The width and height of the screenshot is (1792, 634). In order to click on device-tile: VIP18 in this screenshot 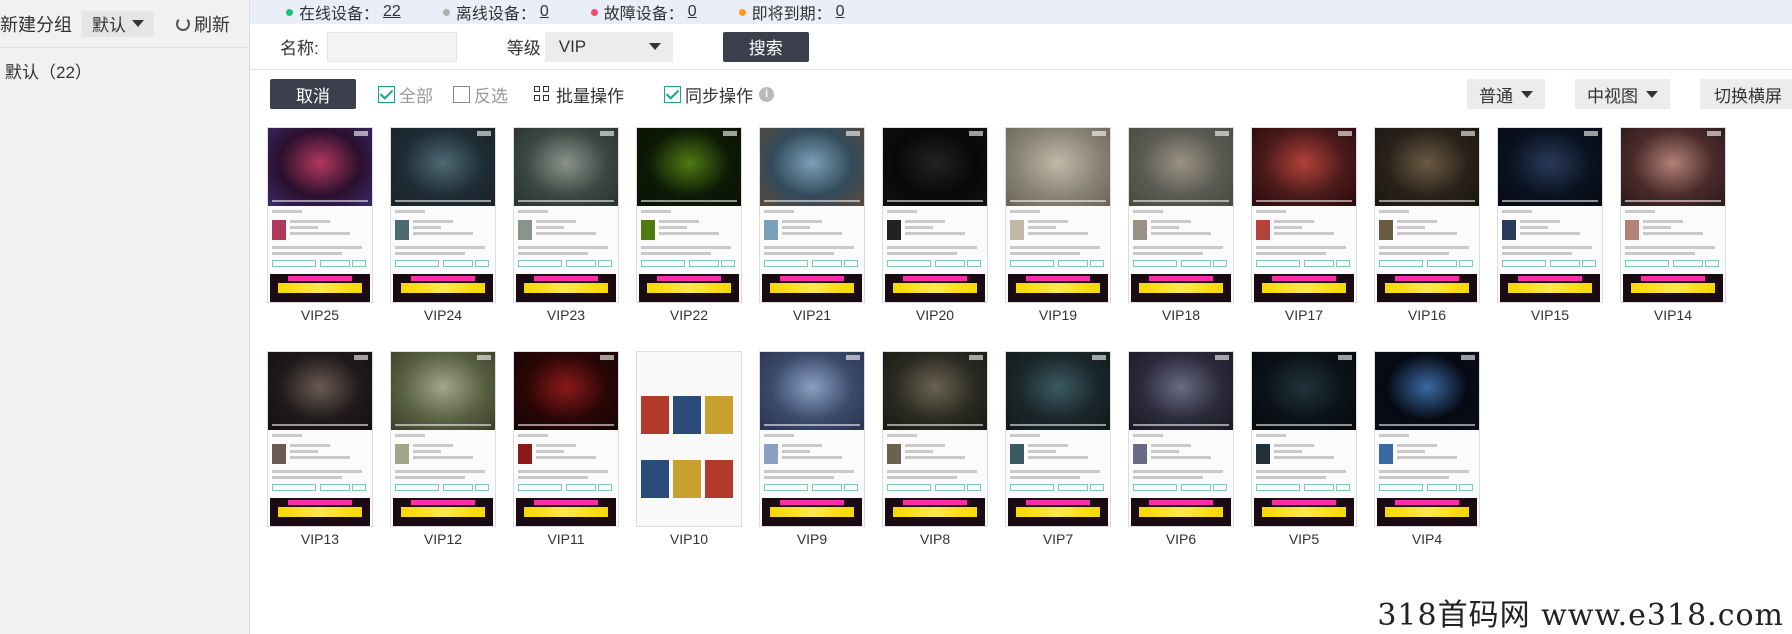, I will do `click(1181, 232)`.